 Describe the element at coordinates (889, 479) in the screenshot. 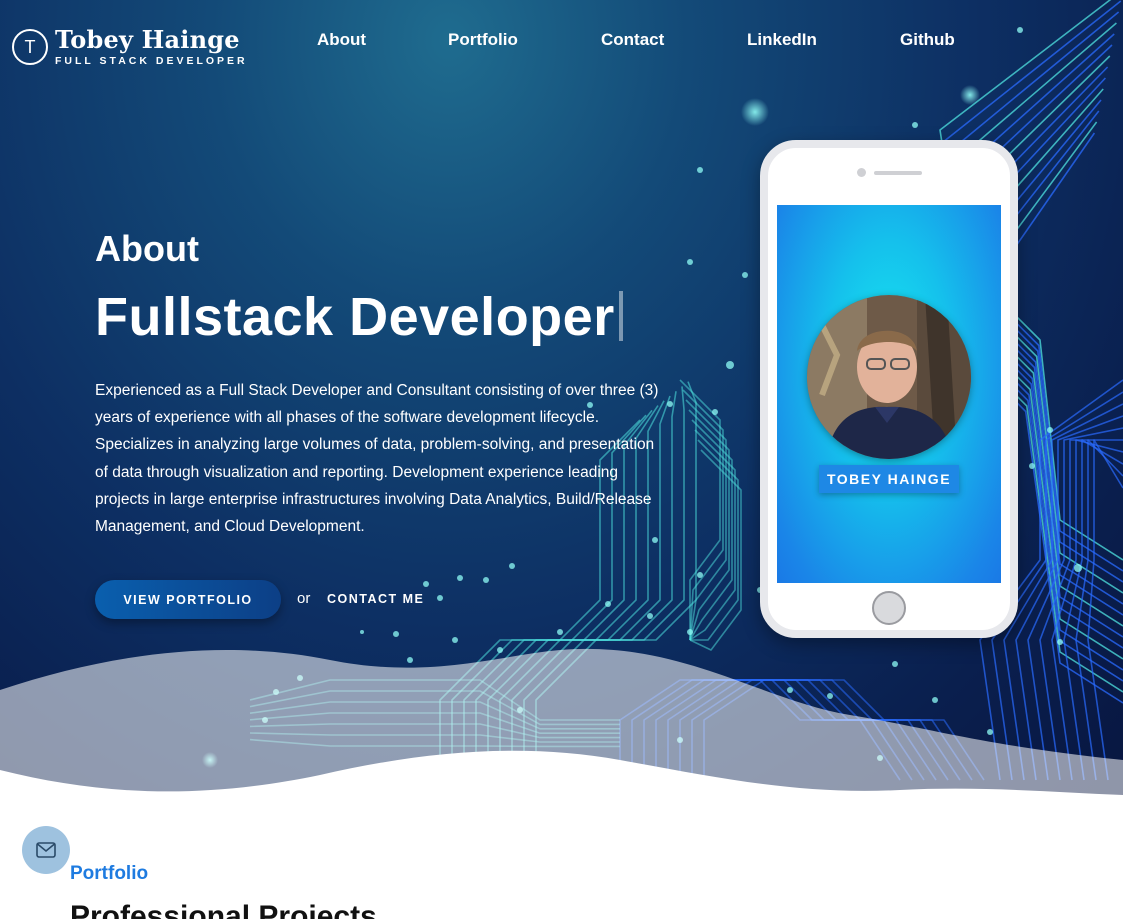

I see `name-badge: TOBEY HAINGE` at that location.